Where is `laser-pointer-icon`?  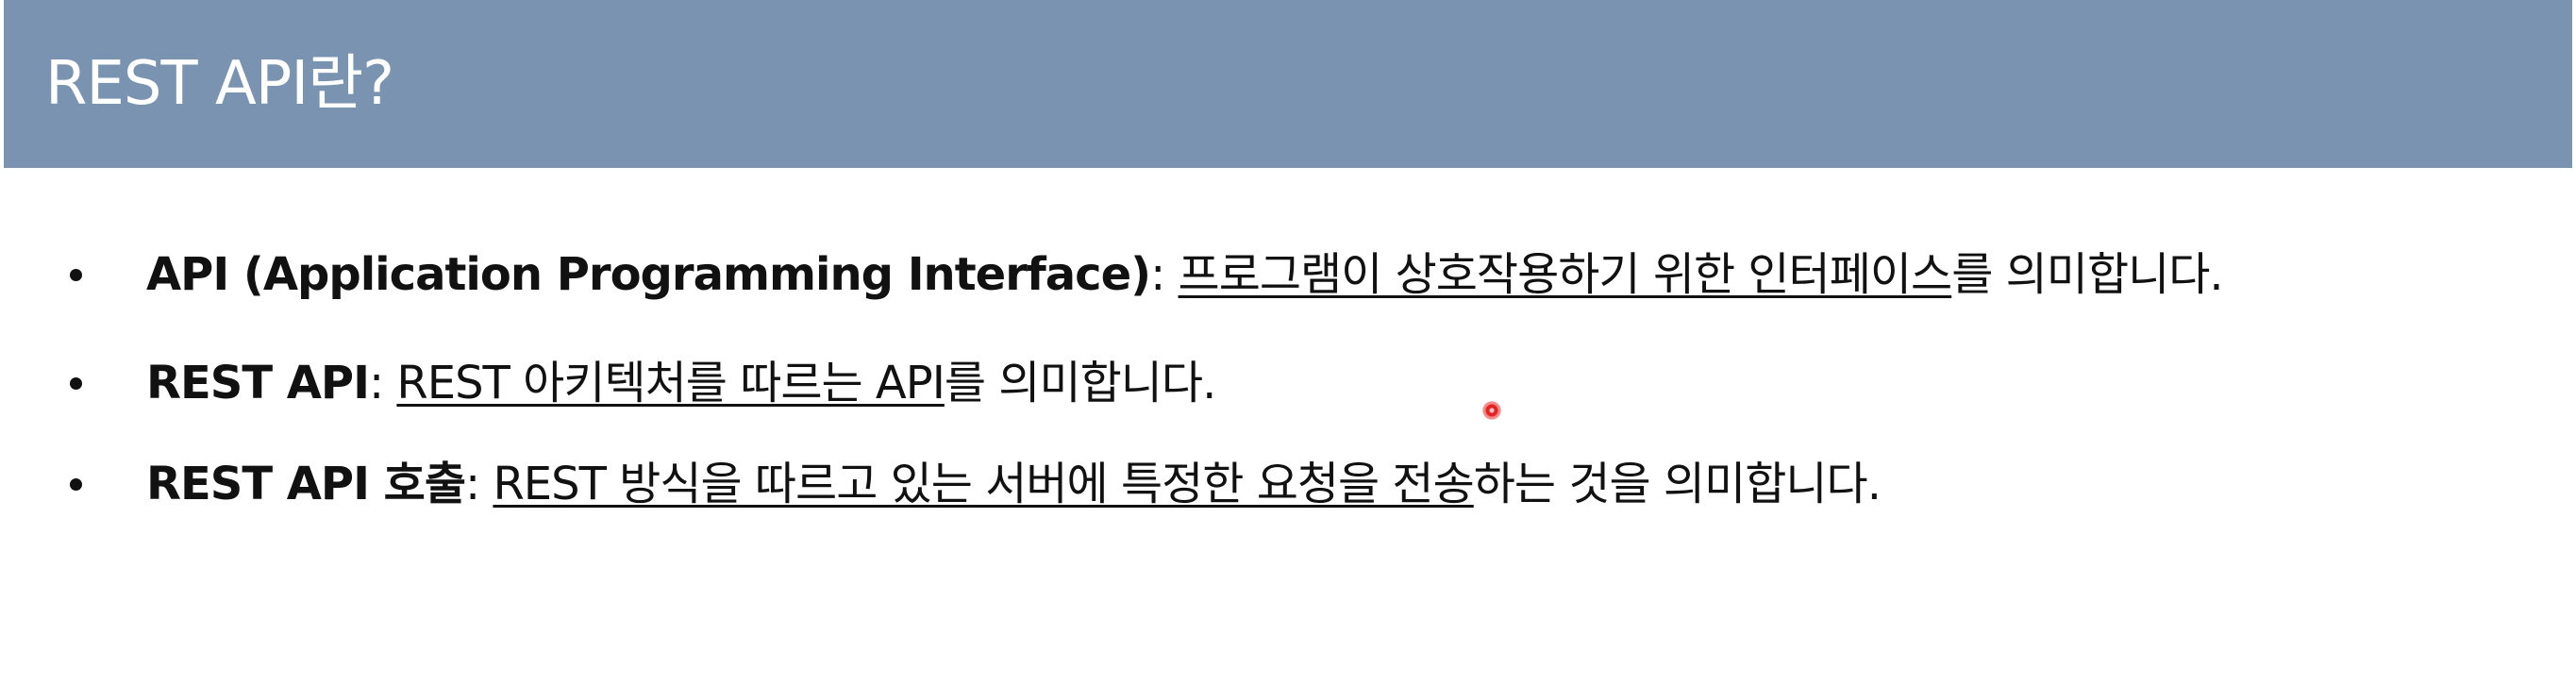
laser-pointer-icon is located at coordinates (1491, 411).